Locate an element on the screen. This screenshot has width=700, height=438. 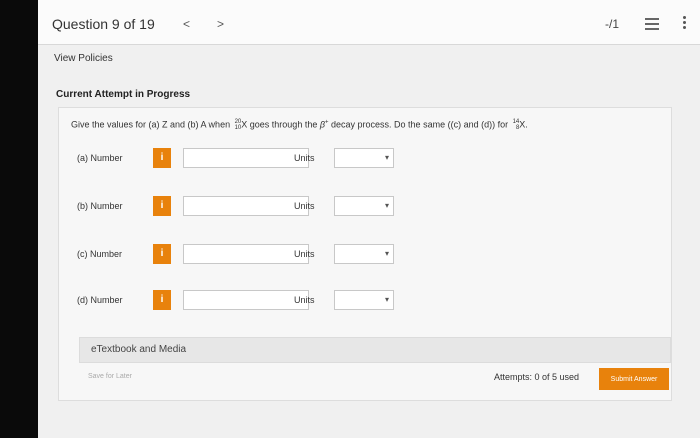
number-input-b is located at coordinates (246, 206).